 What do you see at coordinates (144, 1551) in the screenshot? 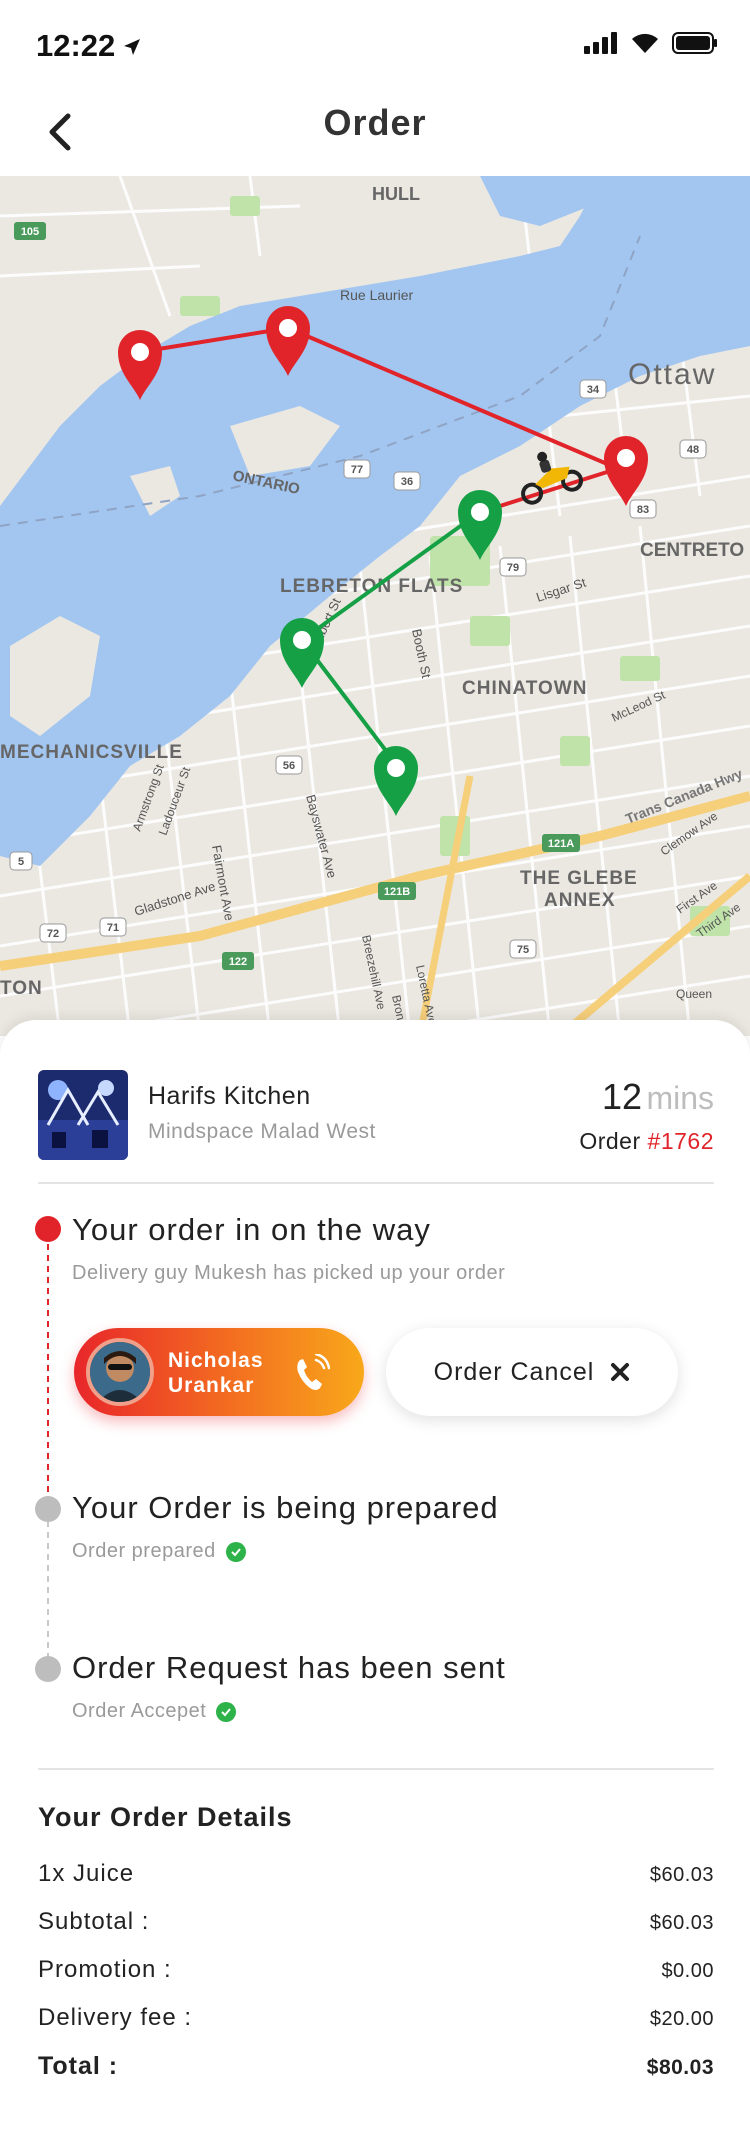
I see `timeline-subtitle-text: Order prepared` at bounding box center [144, 1551].